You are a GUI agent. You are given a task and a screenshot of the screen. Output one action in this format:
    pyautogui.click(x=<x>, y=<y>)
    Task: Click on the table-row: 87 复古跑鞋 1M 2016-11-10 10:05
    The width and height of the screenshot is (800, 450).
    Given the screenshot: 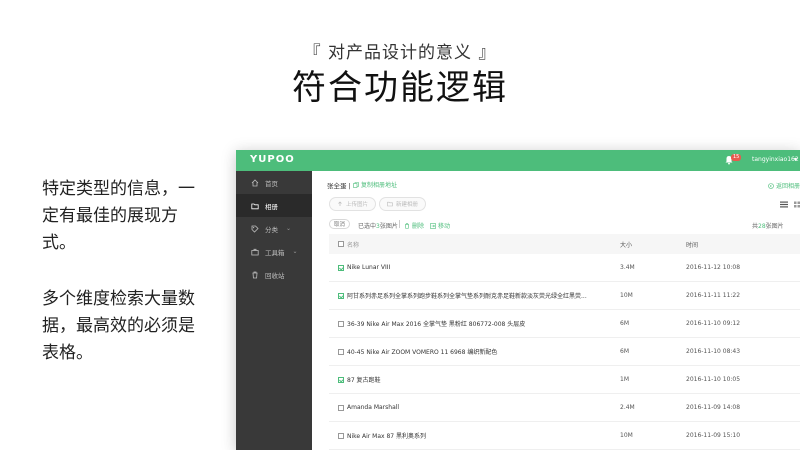 What is the action you would take?
    pyautogui.click(x=564, y=380)
    